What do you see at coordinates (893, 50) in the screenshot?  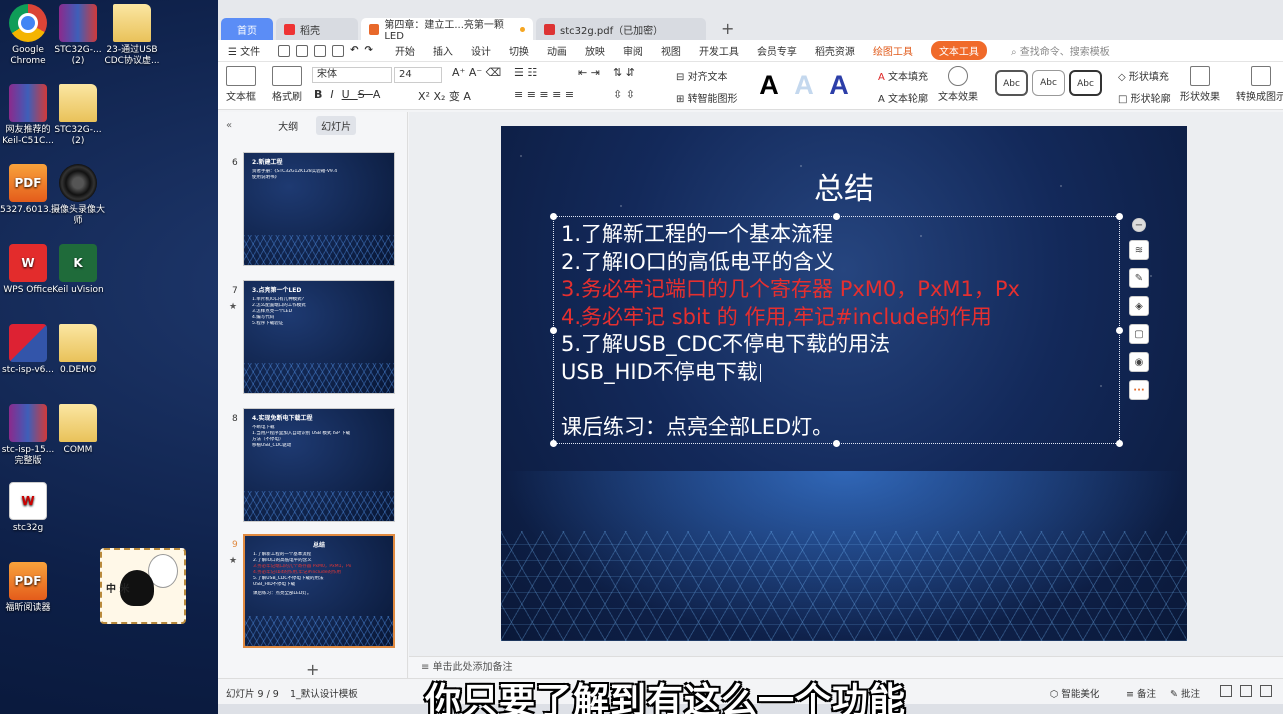 I see `menu-drawing-tools: 绘图工具` at bounding box center [893, 50].